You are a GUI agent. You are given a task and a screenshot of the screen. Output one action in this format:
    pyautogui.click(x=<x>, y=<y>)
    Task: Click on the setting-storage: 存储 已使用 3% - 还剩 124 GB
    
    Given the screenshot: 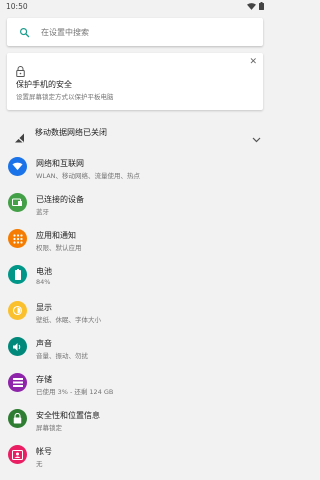 What is the action you would take?
    pyautogui.click(x=135, y=386)
    